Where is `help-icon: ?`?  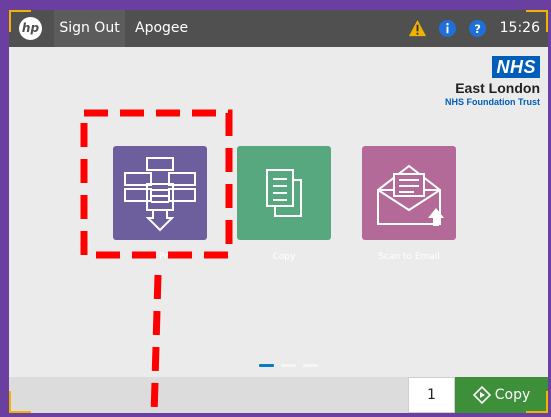 help-icon: ? is located at coordinates (477, 28).